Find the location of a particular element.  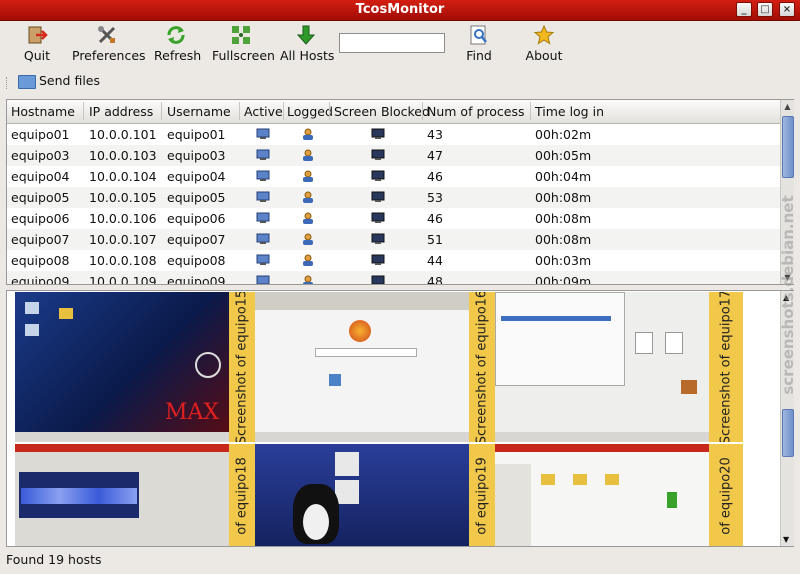

column-logged: Logged is located at coordinates (310, 111).